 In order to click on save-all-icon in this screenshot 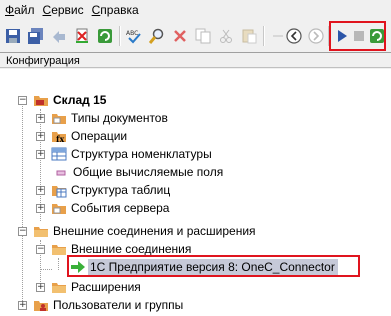, I will do `click(36, 36)`.